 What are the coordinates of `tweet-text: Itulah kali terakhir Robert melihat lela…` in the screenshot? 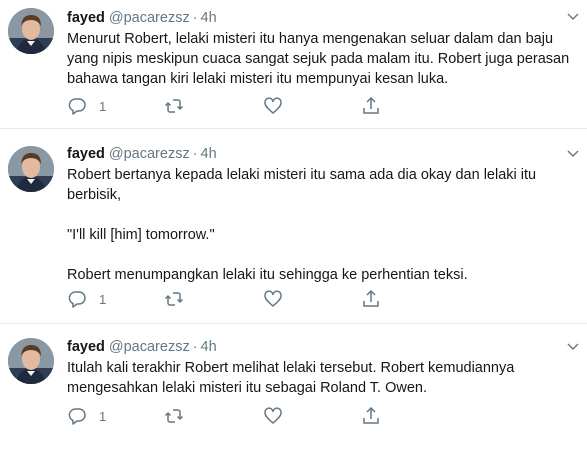 It's located at (322, 378).